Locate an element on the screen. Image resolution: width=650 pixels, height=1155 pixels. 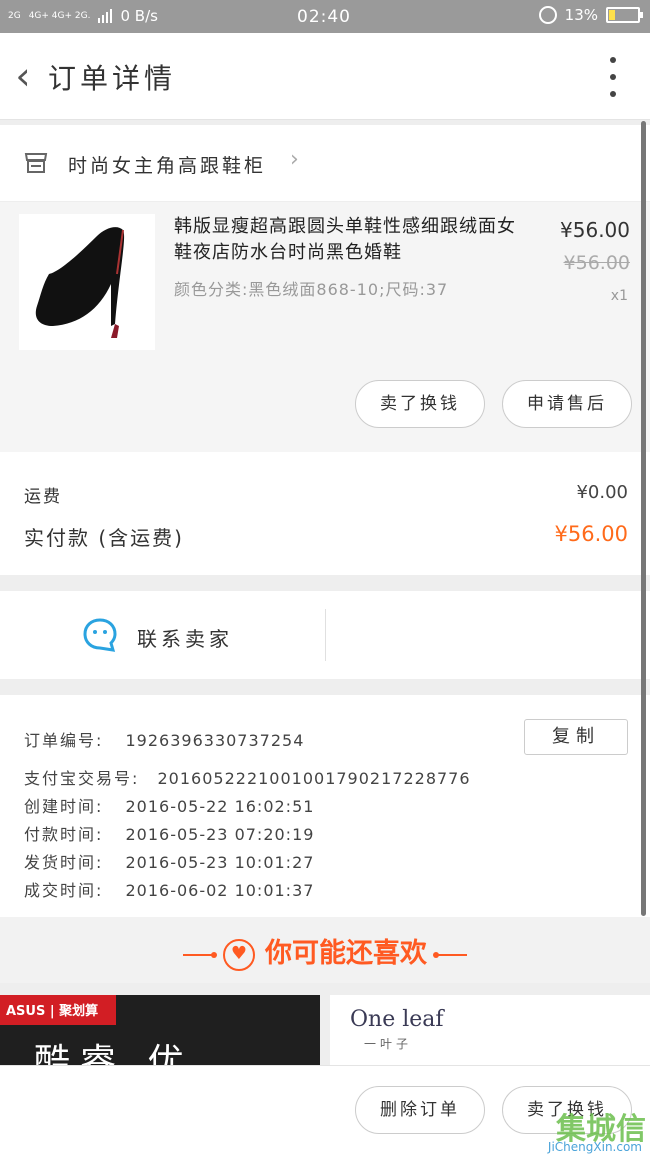
contact-seller-row: 联系卖家 is located at coordinates (325, 635).